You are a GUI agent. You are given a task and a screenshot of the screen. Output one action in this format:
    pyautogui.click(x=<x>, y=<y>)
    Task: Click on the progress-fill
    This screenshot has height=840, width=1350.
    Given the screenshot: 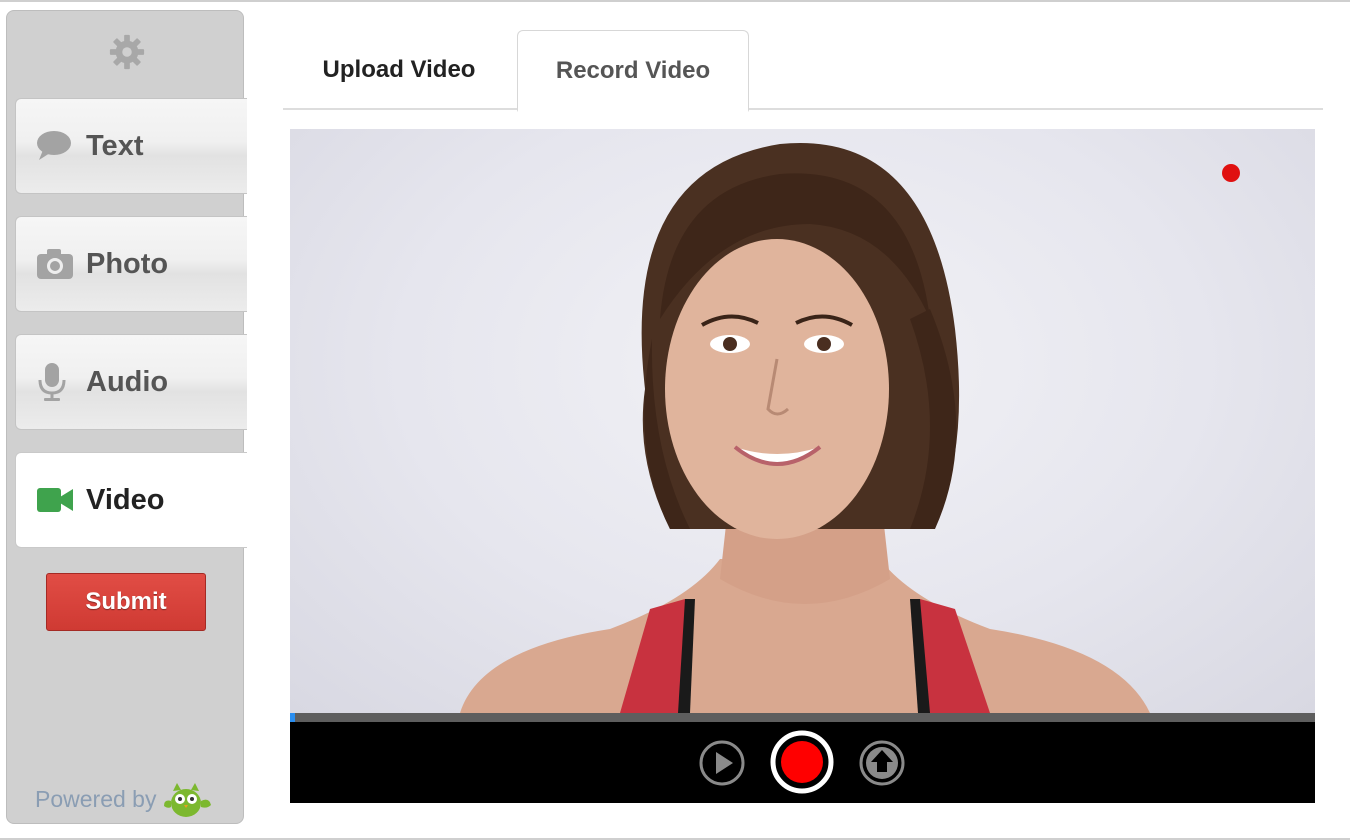 What is the action you would take?
    pyautogui.click(x=293, y=717)
    